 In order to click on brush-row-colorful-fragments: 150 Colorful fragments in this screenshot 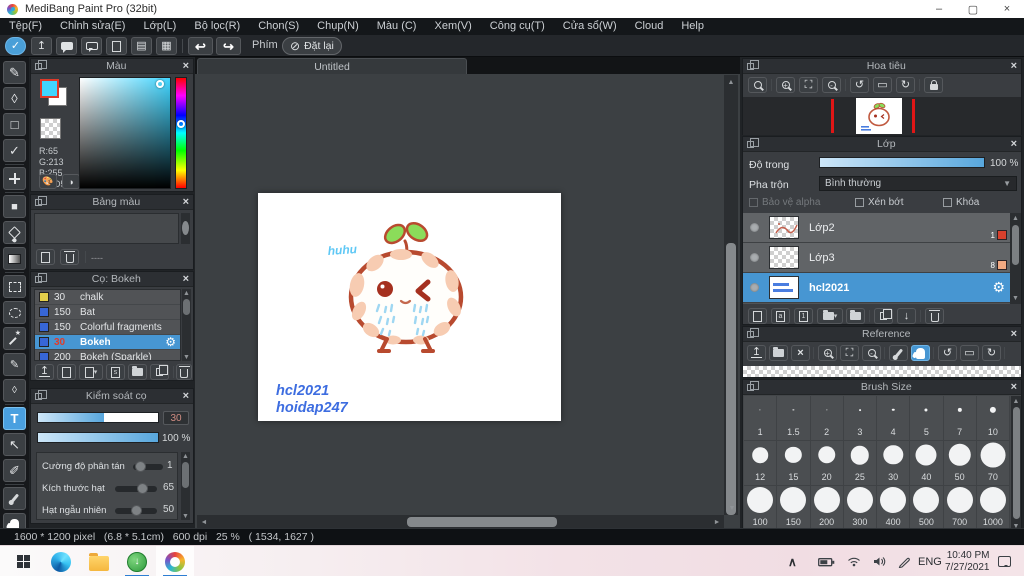, I will do `click(107, 327)`.